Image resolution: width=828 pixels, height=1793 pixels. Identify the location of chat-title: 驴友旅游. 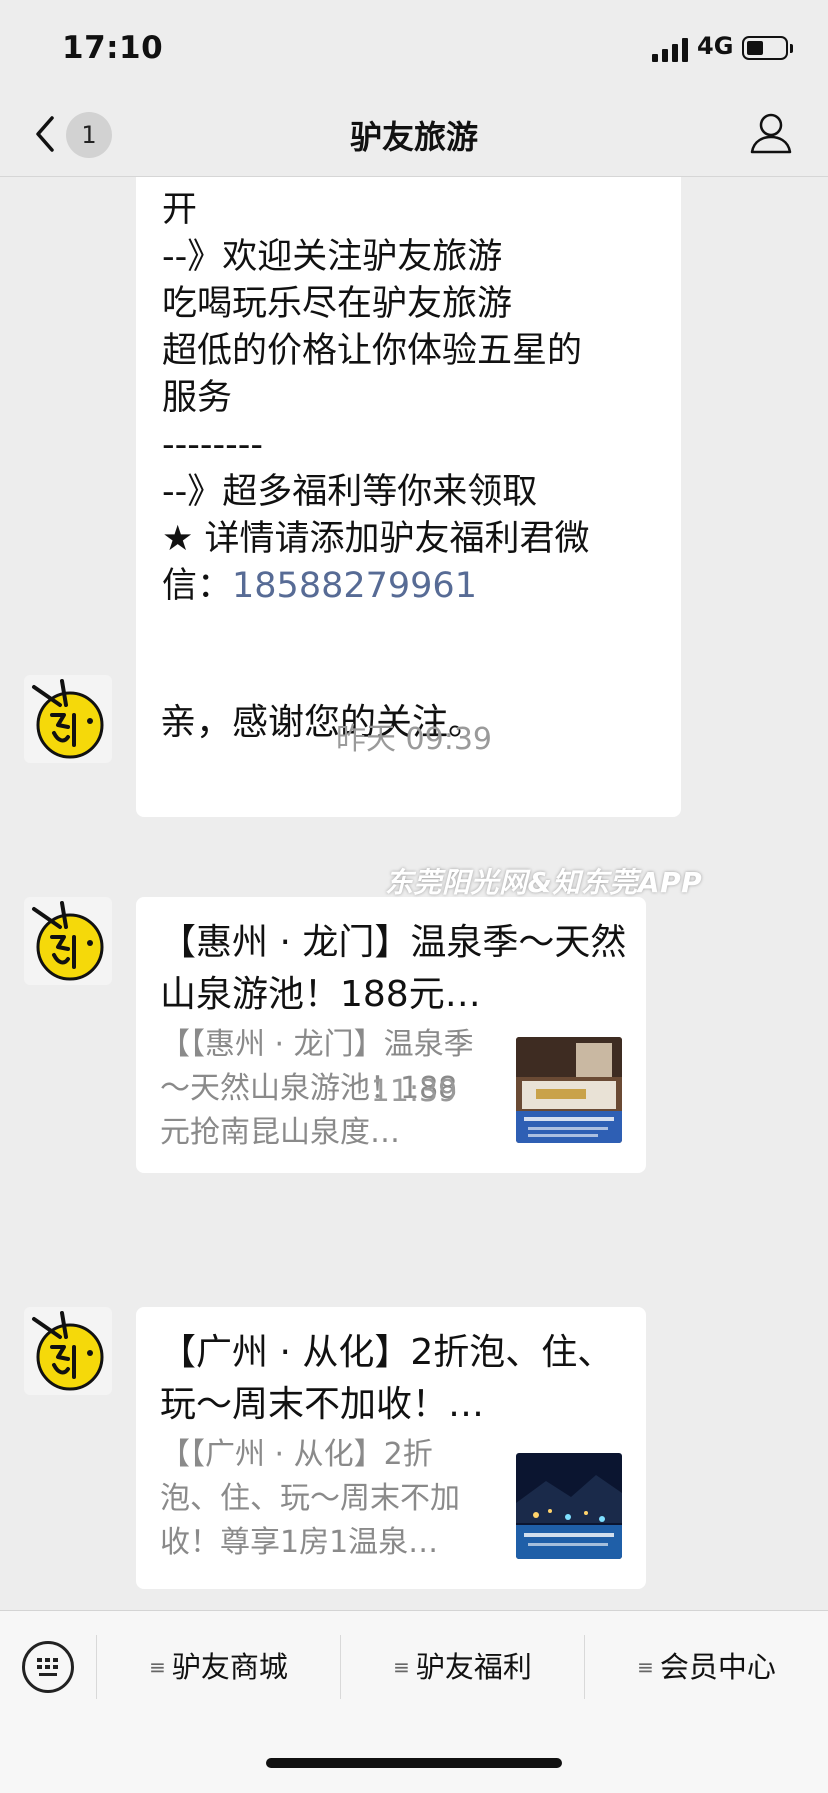
(413, 137).